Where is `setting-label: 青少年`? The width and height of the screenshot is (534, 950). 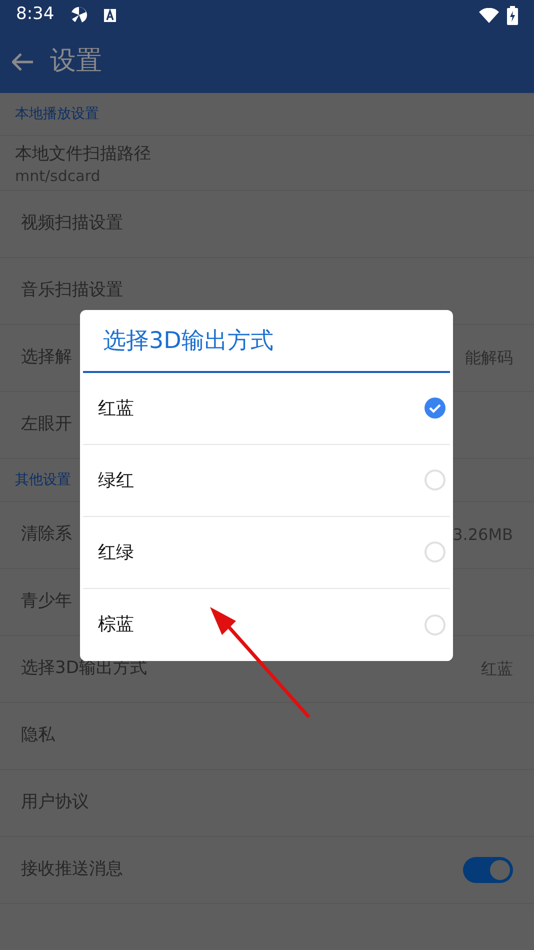 setting-label: 青少年 is located at coordinates (46, 602).